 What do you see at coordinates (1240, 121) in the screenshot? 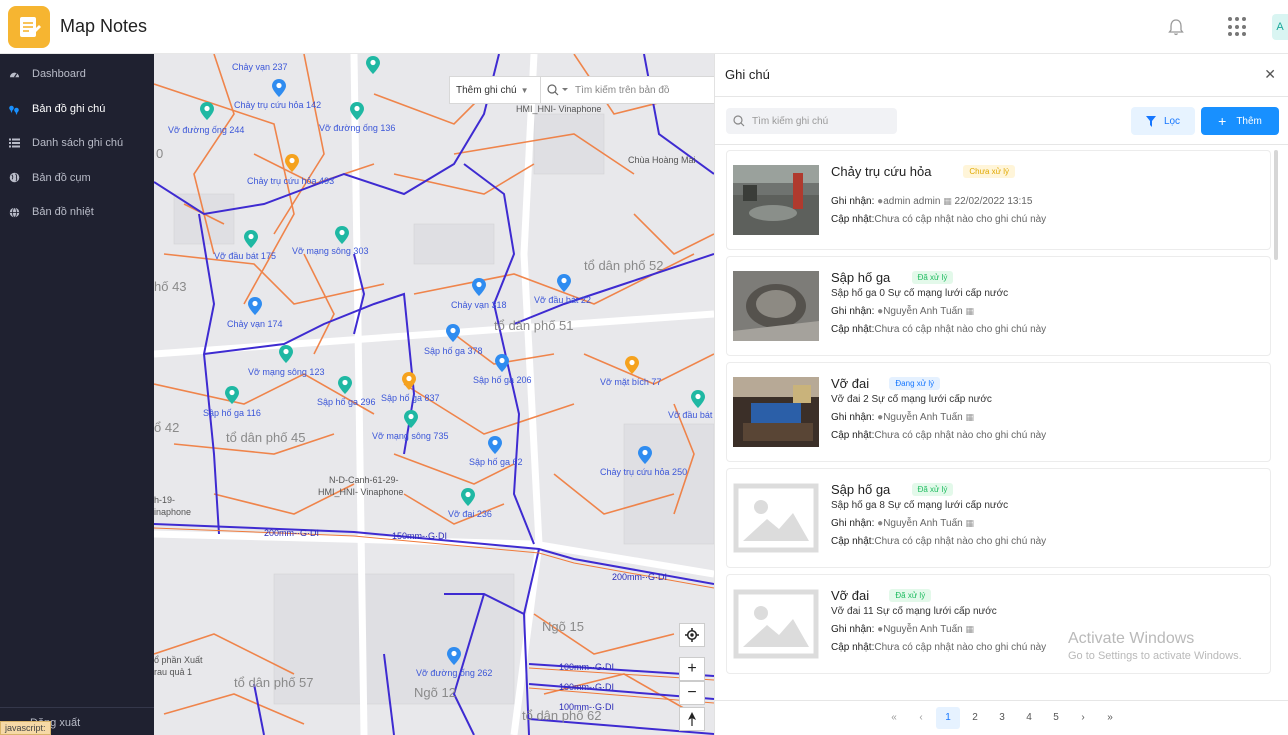
I see `add-note-button: + Thêm` at bounding box center [1240, 121].